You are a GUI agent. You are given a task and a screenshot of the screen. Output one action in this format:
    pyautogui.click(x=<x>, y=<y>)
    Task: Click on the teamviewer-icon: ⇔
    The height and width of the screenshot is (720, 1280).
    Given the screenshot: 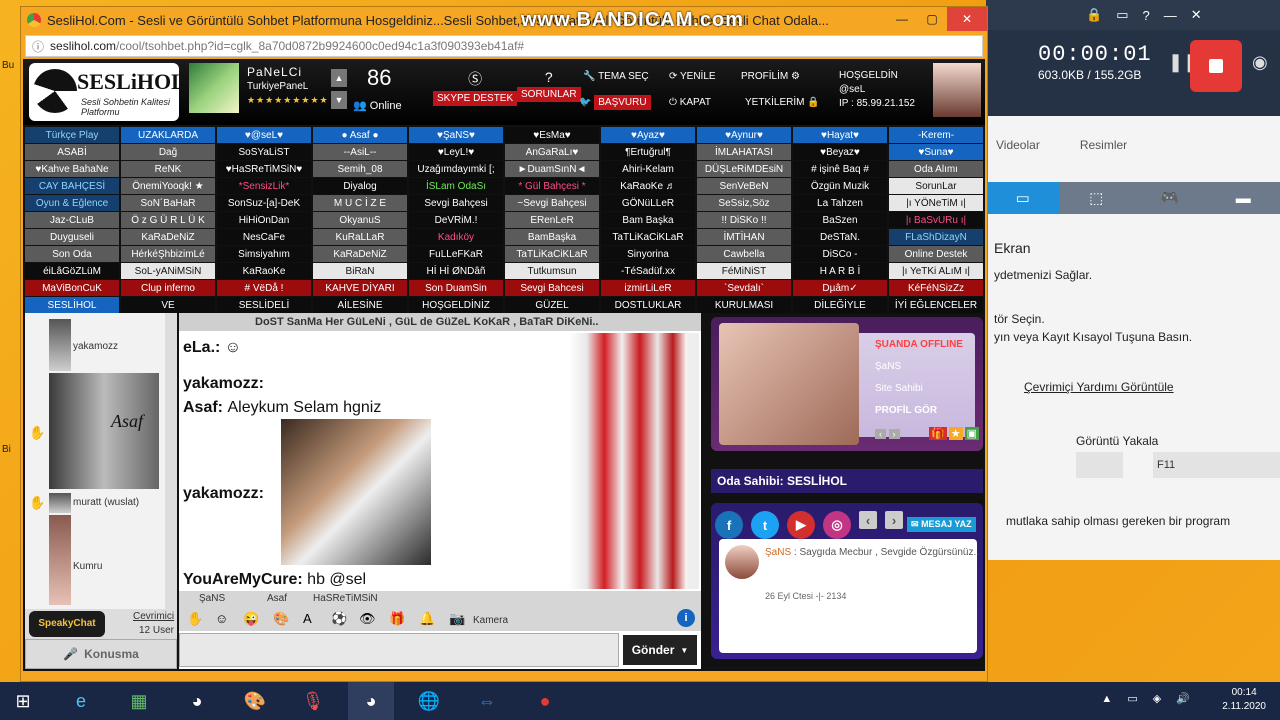 What is the action you would take?
    pyautogui.click(x=487, y=701)
    